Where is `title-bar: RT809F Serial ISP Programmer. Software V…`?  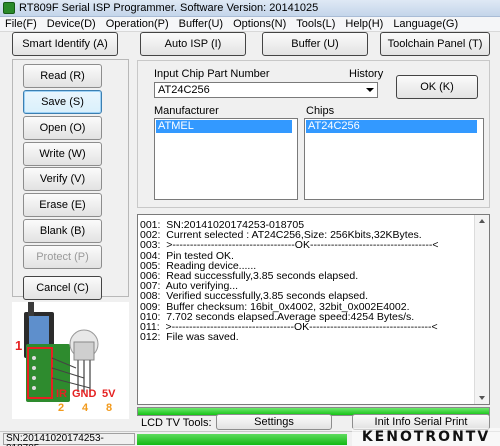 title-bar: RT809F Serial ISP Programmer. Software V… is located at coordinates (250, 8).